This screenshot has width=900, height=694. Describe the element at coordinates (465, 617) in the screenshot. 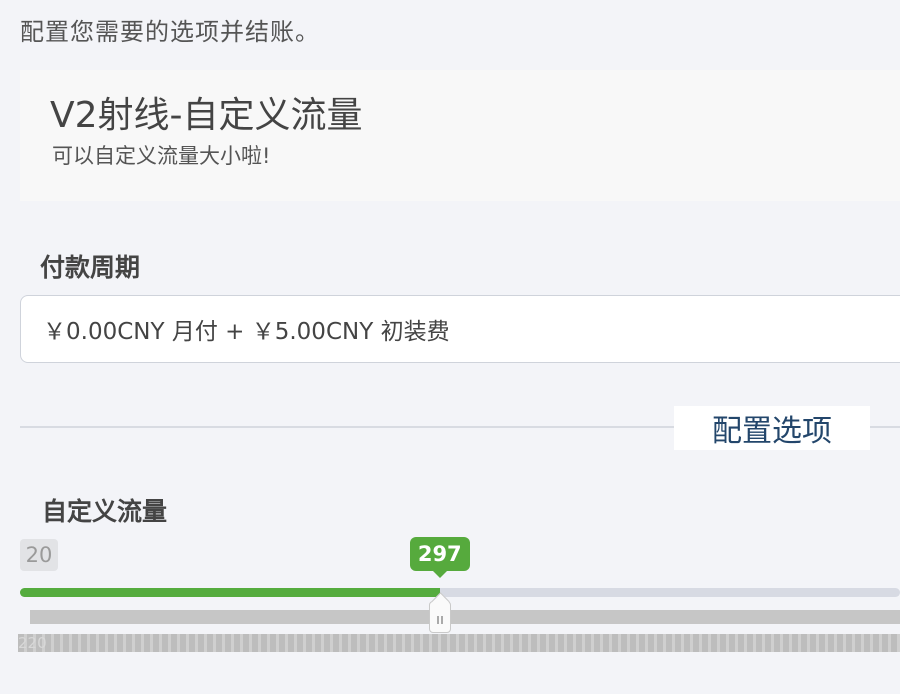

I see `slider-grid-bar` at that location.